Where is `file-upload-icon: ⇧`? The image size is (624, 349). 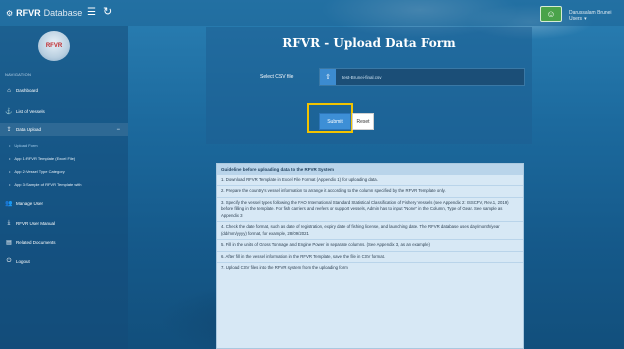
file-upload-icon: ⇧ is located at coordinates (328, 77).